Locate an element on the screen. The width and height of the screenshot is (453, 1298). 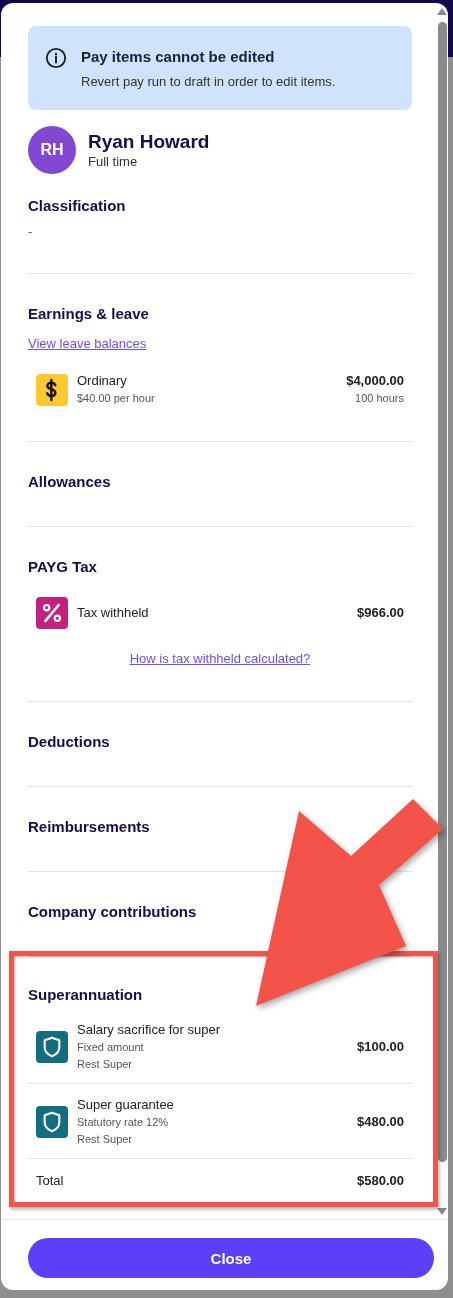
dollar-icon is located at coordinates (52, 389).